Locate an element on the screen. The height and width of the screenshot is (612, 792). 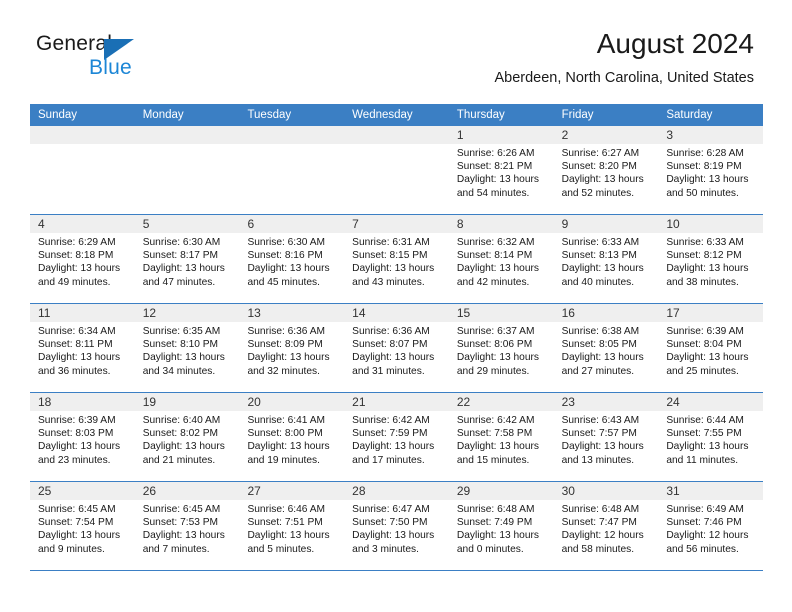
day-number: 17 is located at coordinates (673, 313).